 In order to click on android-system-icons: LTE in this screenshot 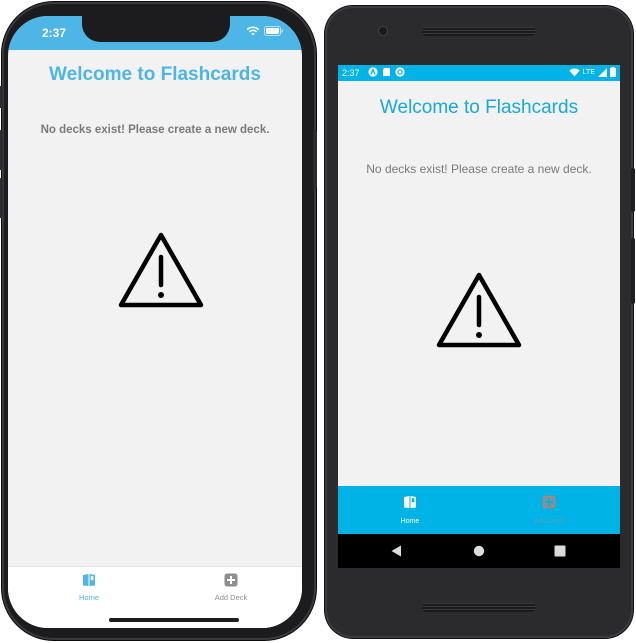, I will do `click(592, 72)`.